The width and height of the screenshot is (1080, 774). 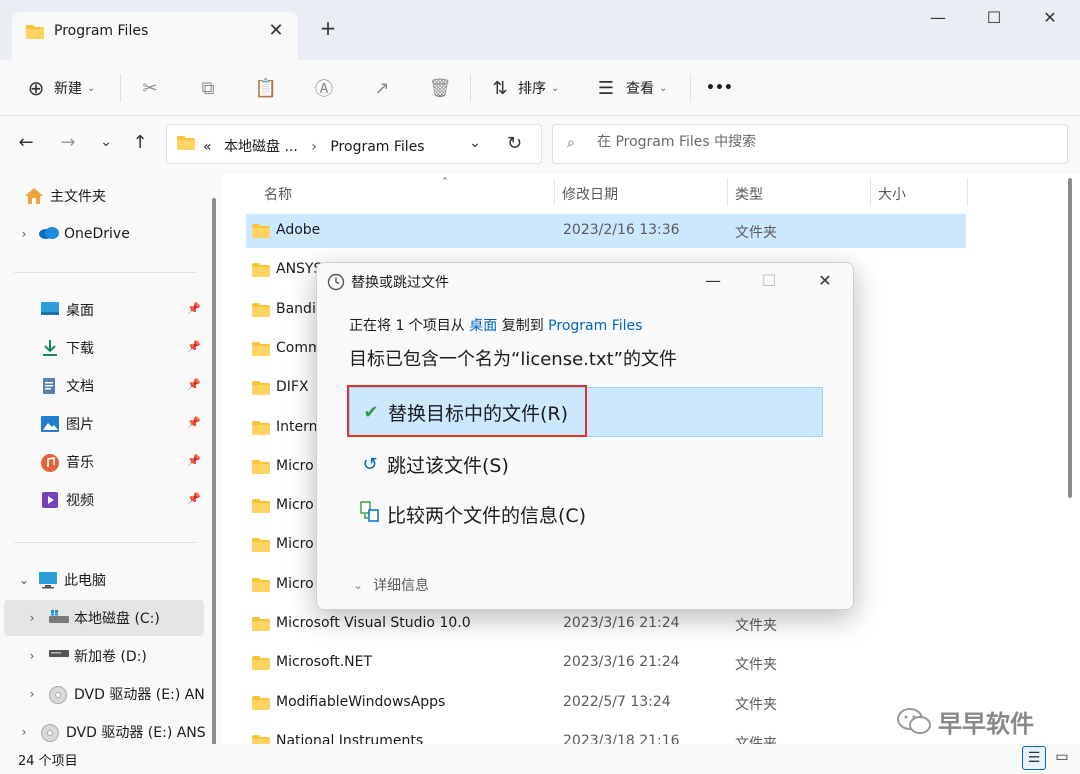 I want to click on recent-dropdown-icon: ⌄, so click(x=106, y=147).